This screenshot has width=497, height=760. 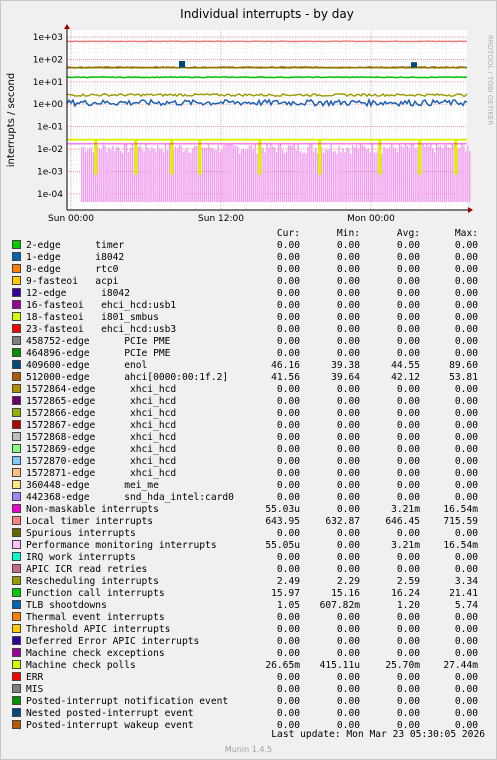 I want to click on series-spike, so click(x=414, y=65).